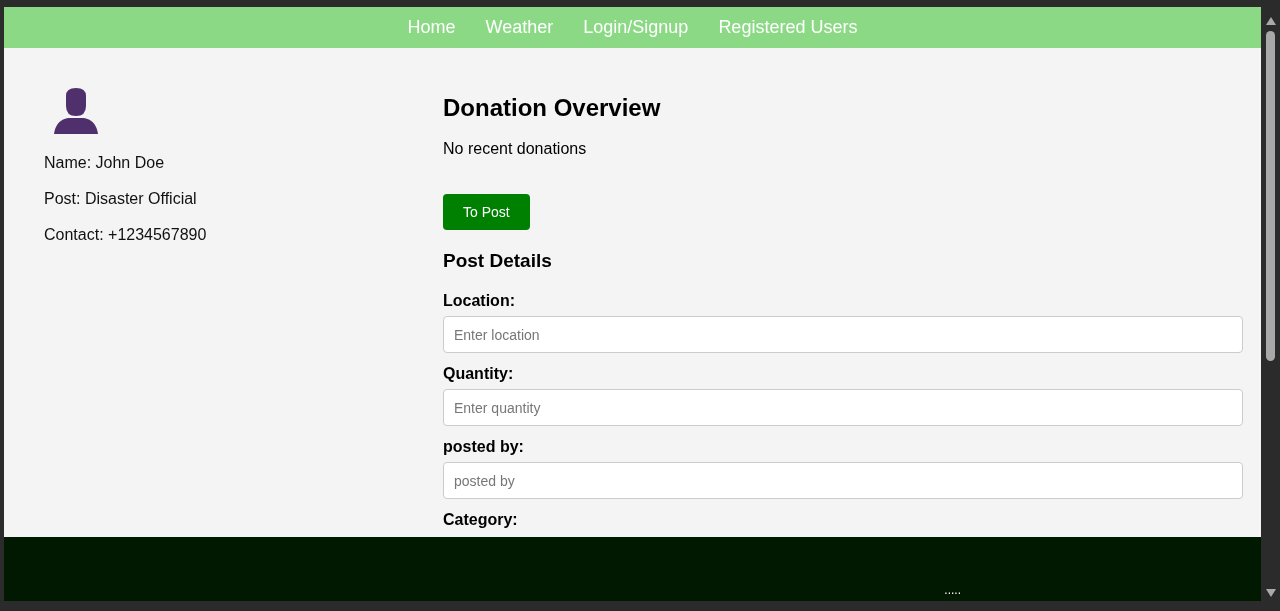 Image resolution: width=1280 pixels, height=611 pixels. Describe the element at coordinates (479, 301) in the screenshot. I see `field-label: Location:` at that location.